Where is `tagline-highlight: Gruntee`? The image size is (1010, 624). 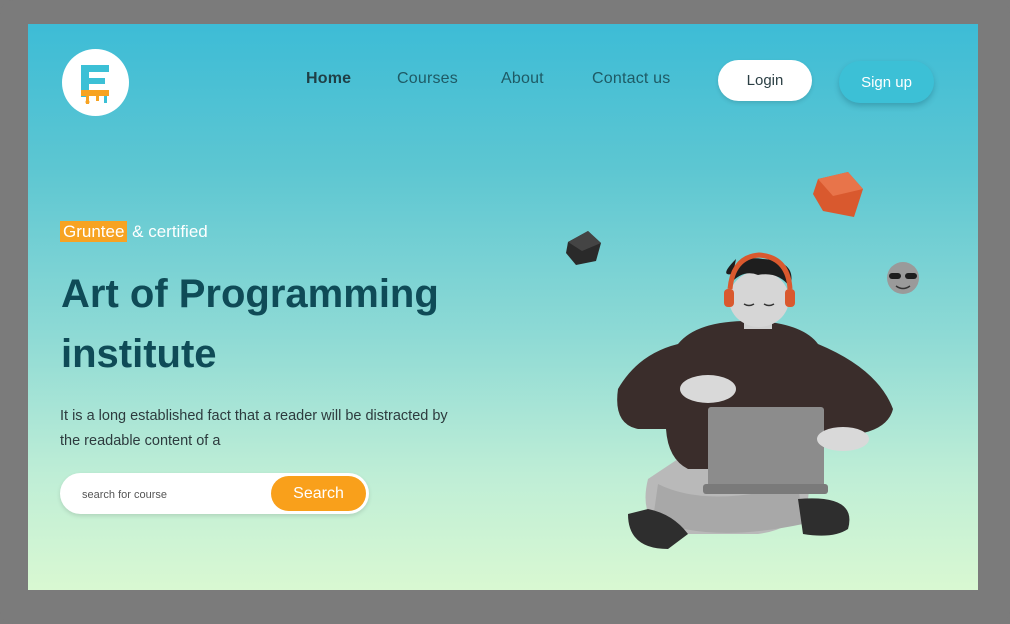
tagline-highlight: Gruntee is located at coordinates (94, 231).